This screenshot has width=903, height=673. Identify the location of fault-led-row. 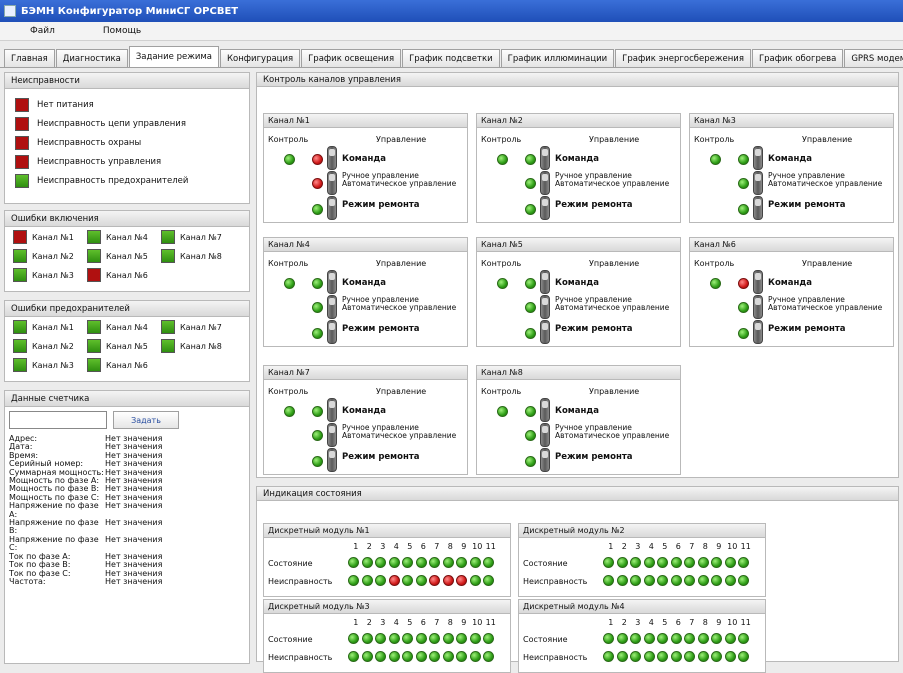
(676, 656).